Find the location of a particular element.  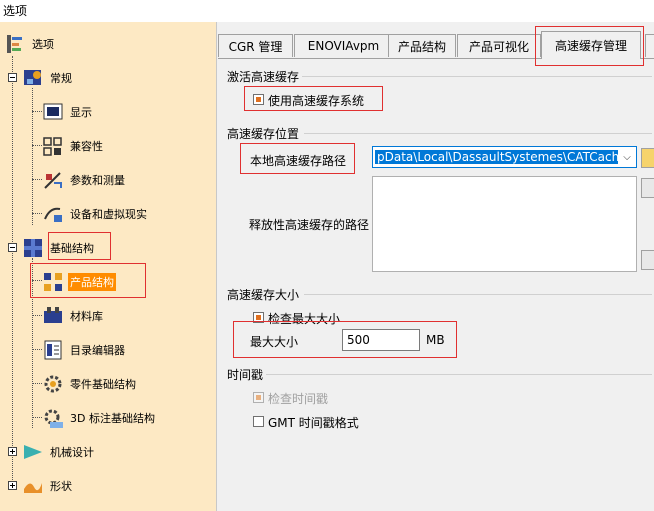

tree-item-compatibility: 兼容性 is located at coordinates (73, 146).